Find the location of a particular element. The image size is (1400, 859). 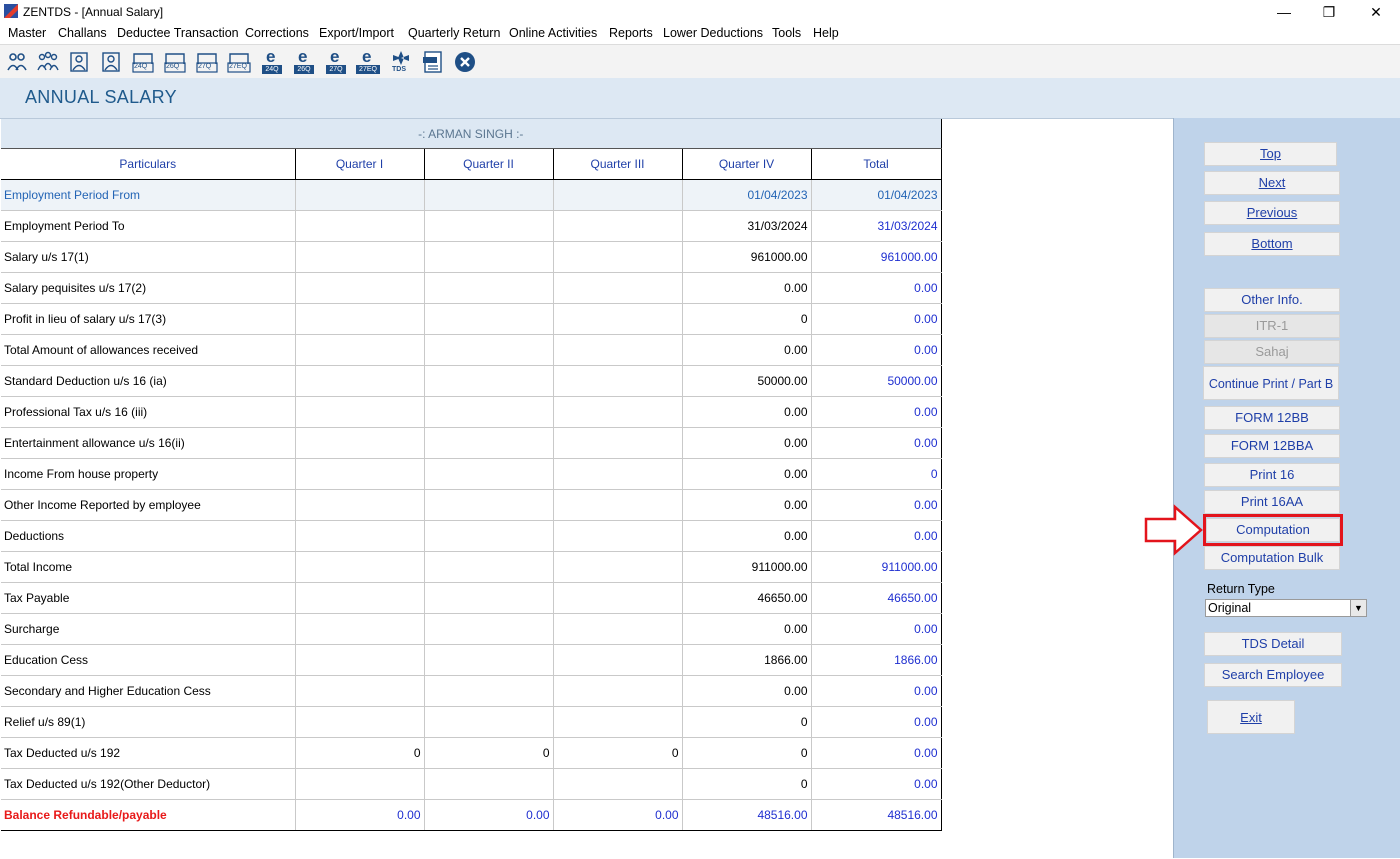

continue-print-button: Continue Print / Part B is located at coordinates (1271, 383).